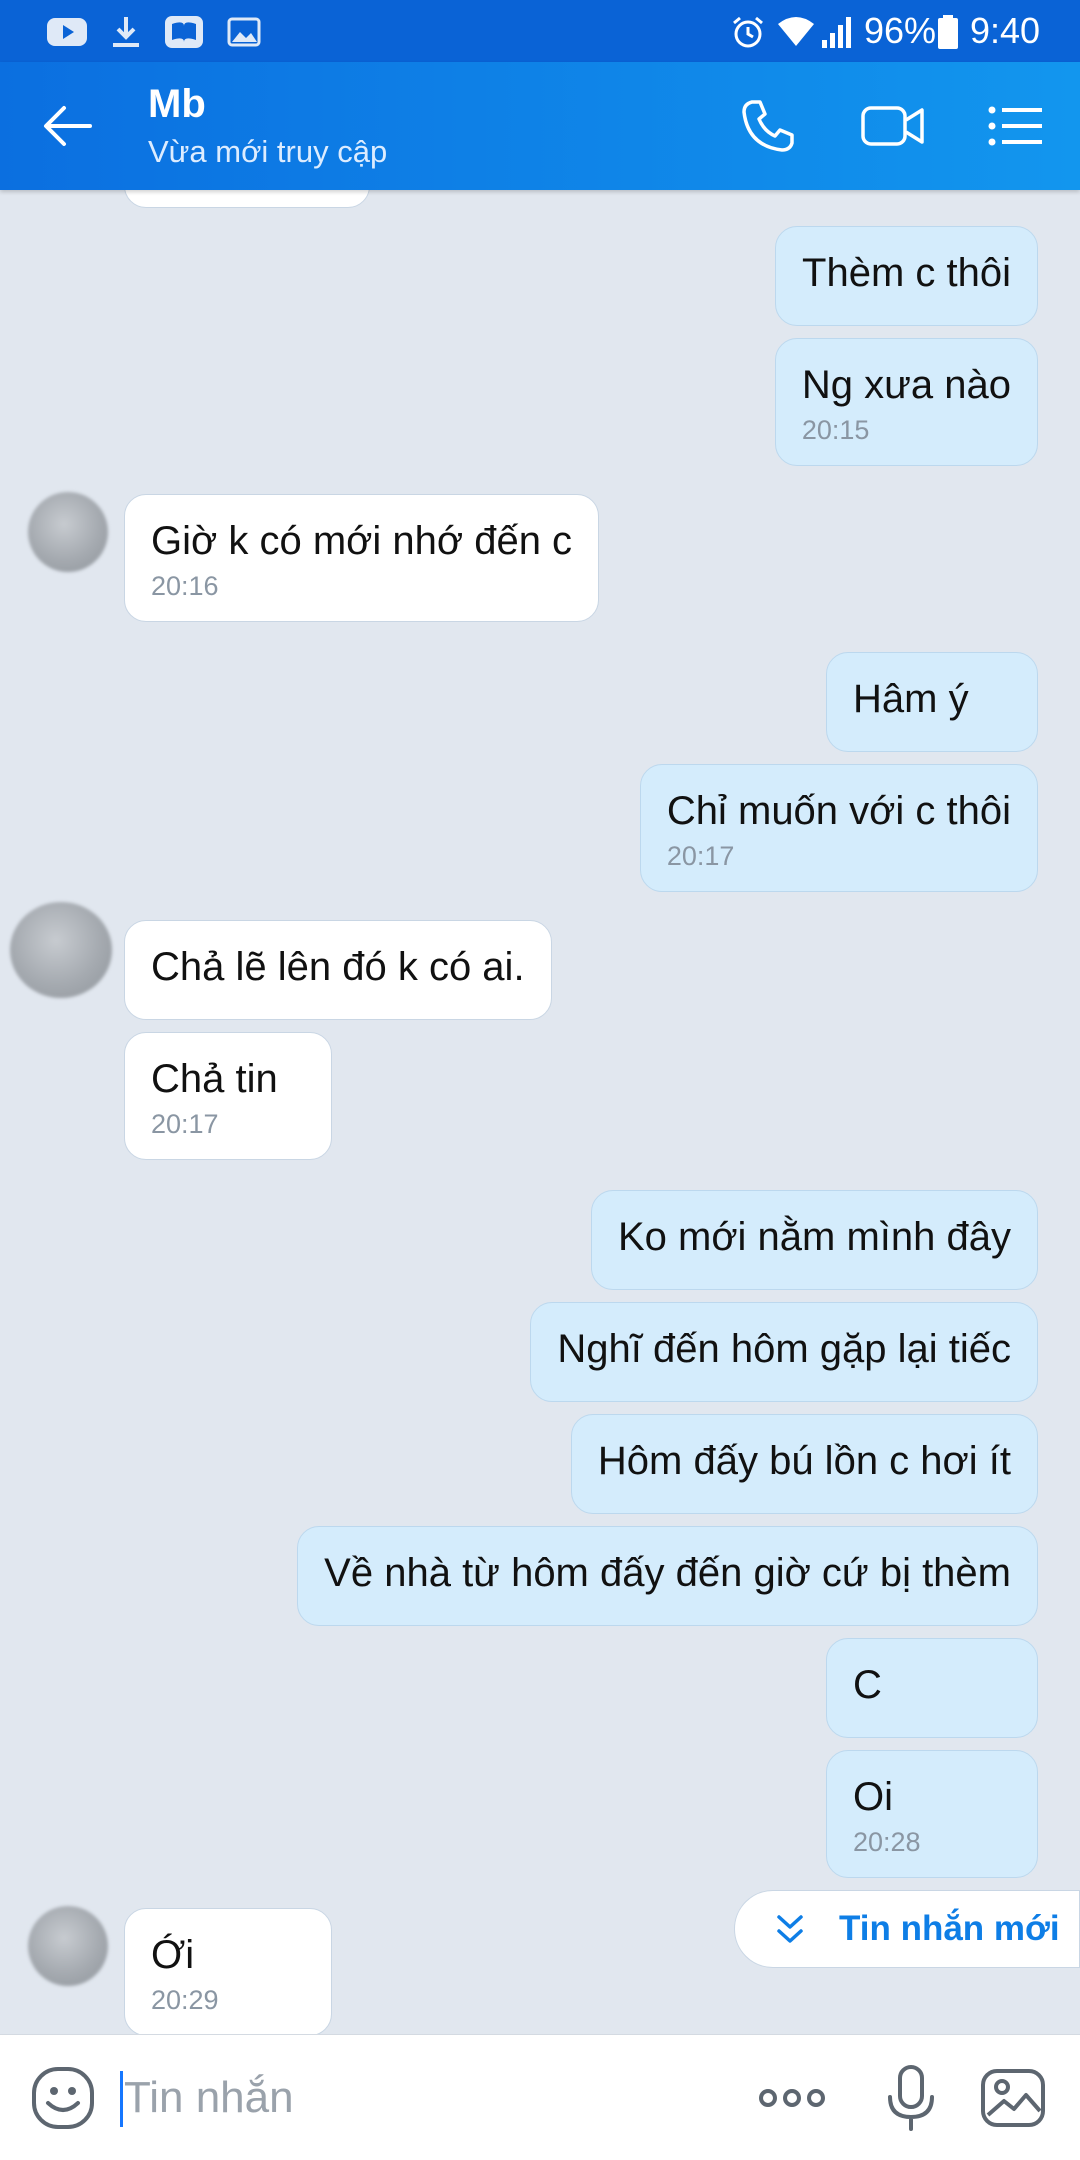 The image size is (1080, 2160). Describe the element at coordinates (209, 2098) in the screenshot. I see `message-input: Tin nhắn` at that location.